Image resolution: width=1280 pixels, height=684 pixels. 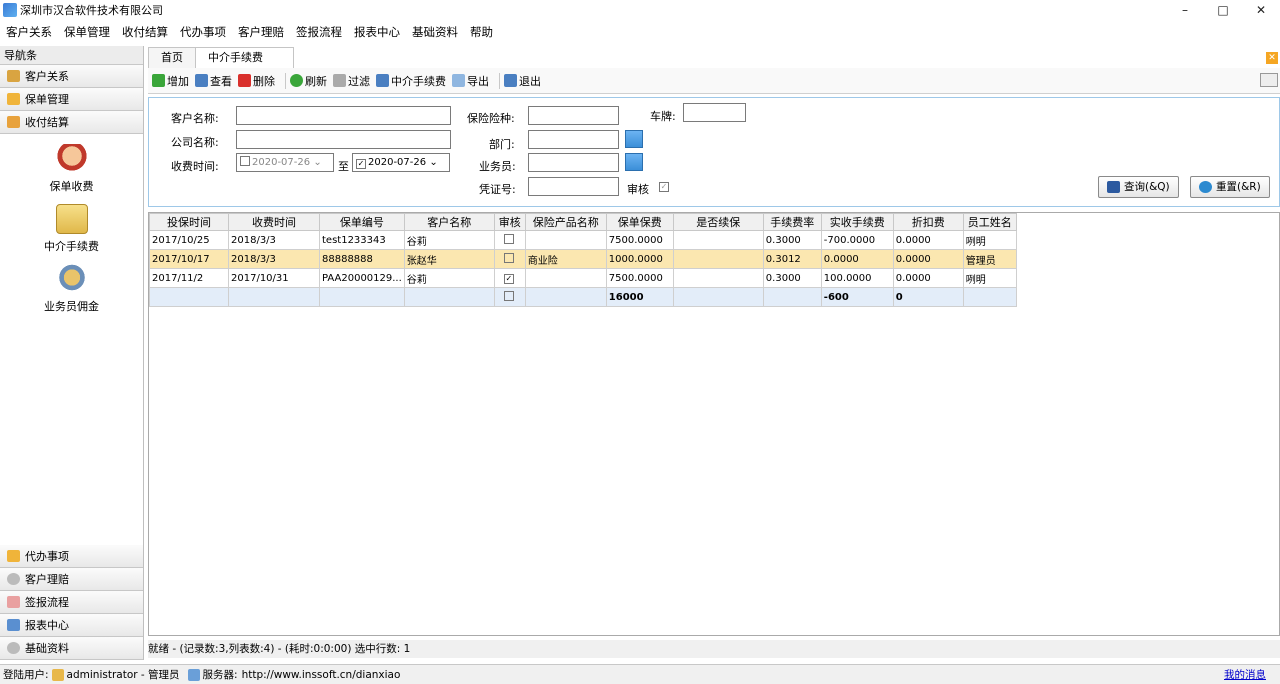 What do you see at coordinates (377, 32) in the screenshot?
I see `menu-reports: 报表中心` at bounding box center [377, 32].